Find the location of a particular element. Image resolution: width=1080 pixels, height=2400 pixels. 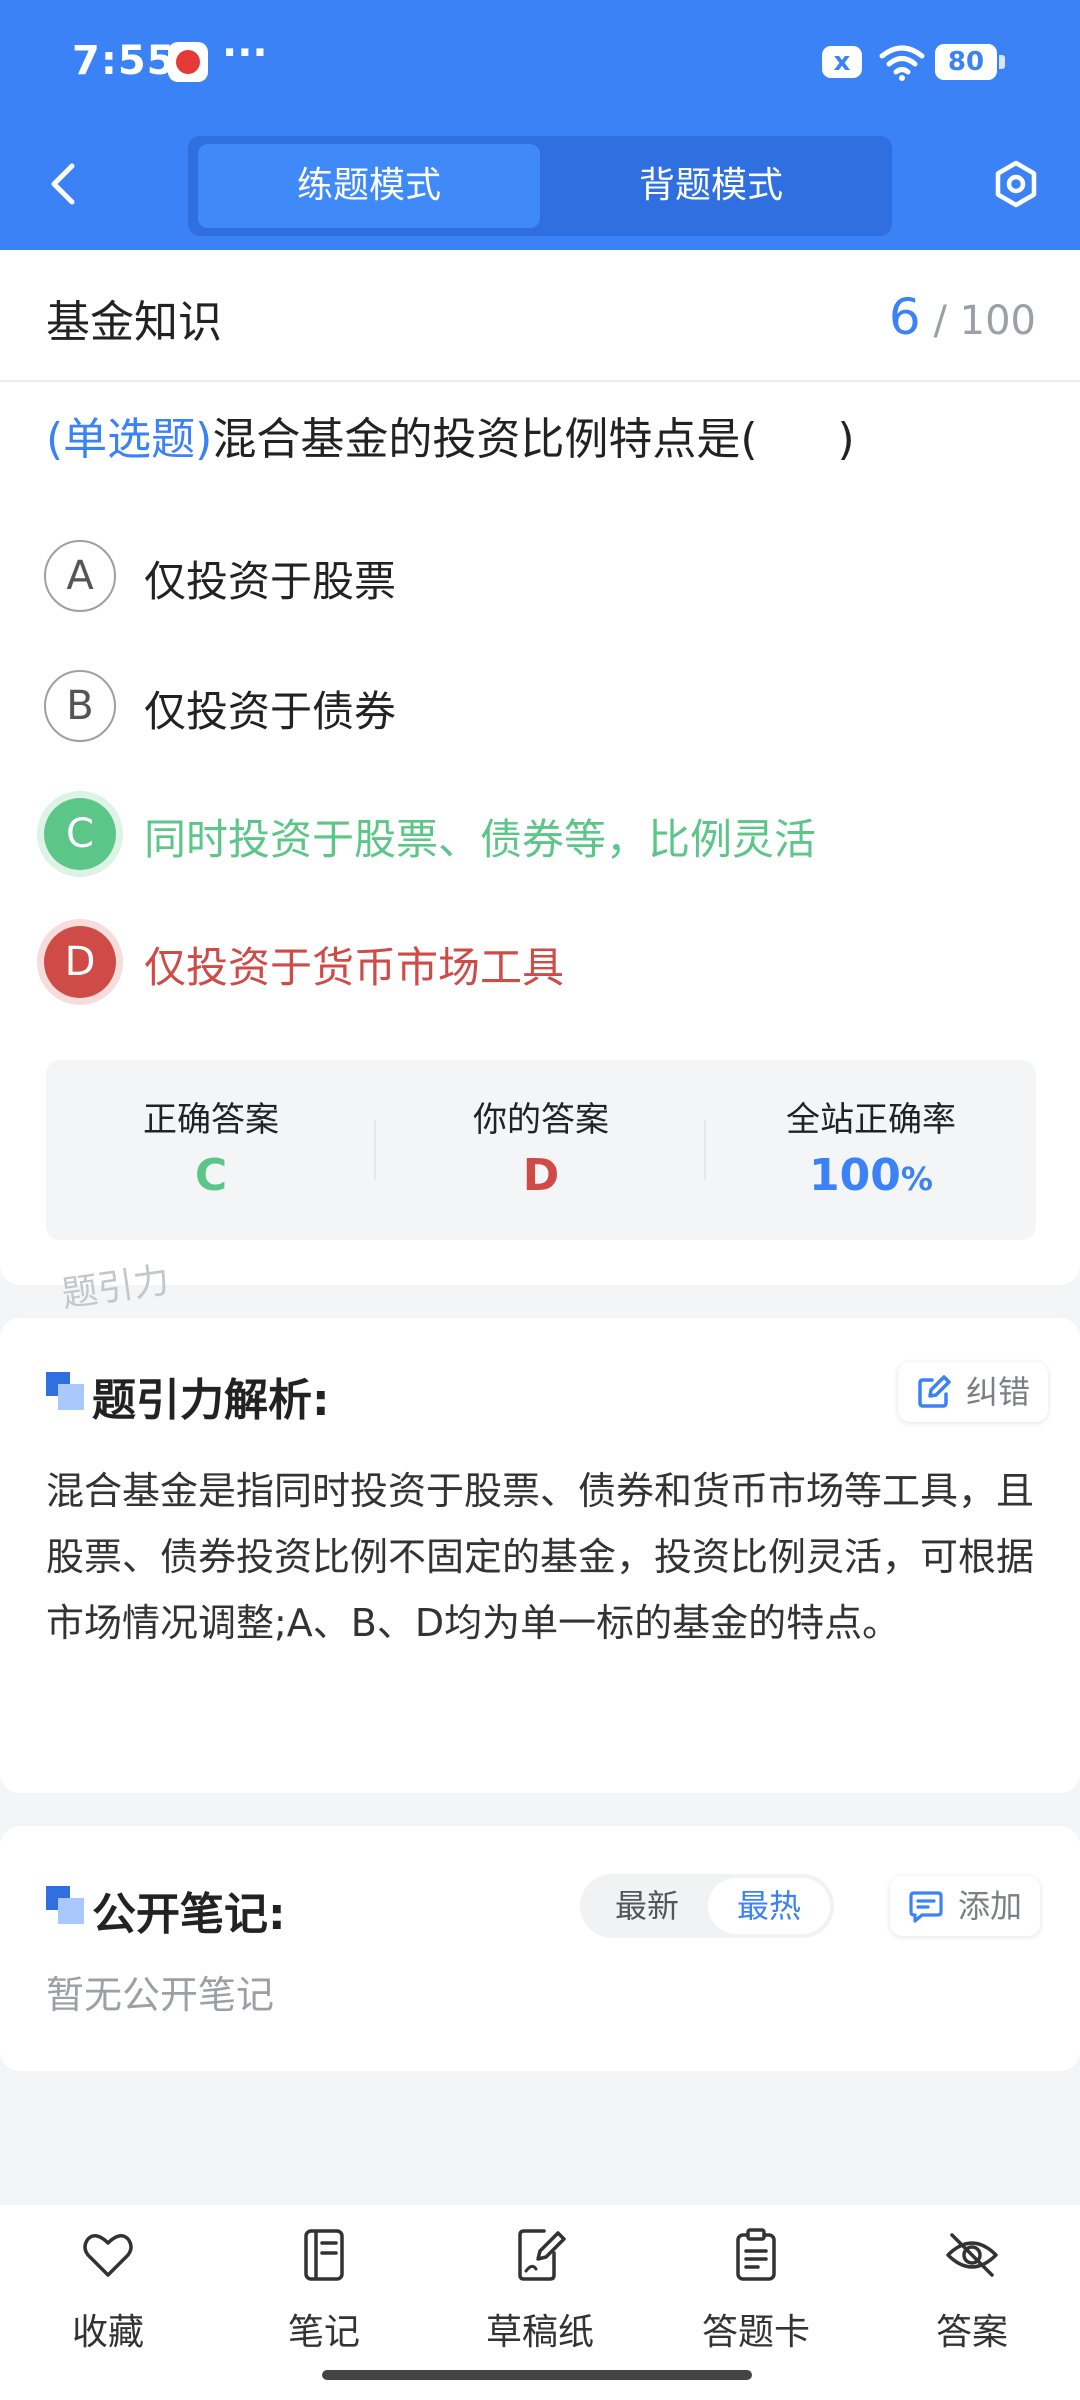

divider is located at coordinates (540, 381).